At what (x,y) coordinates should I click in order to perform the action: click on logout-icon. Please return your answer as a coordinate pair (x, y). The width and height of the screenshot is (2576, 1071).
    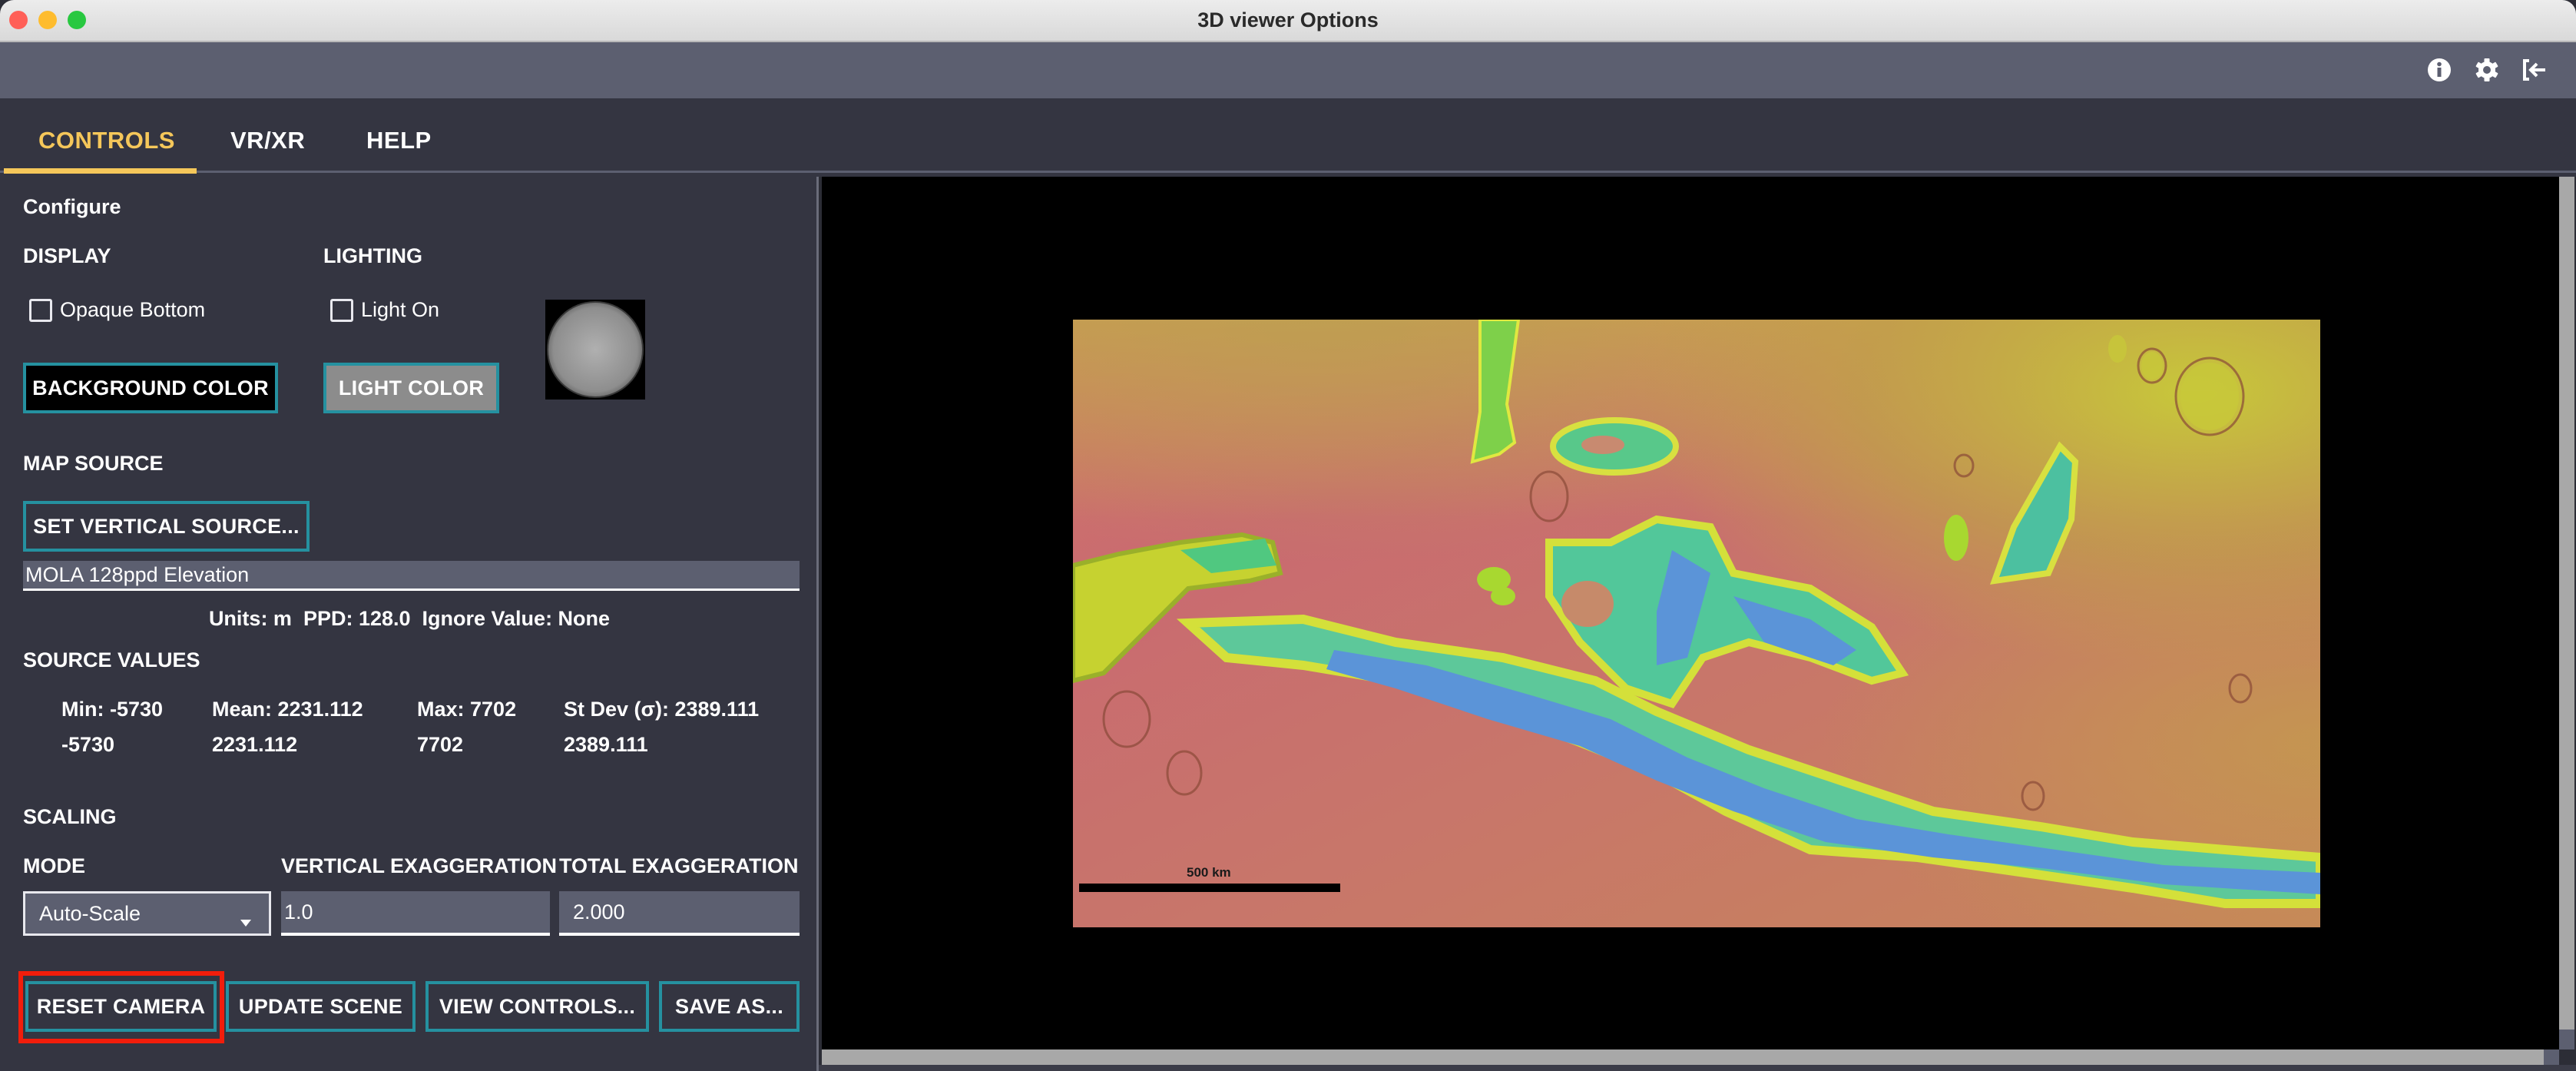
    Looking at the image, I should click on (2534, 70).